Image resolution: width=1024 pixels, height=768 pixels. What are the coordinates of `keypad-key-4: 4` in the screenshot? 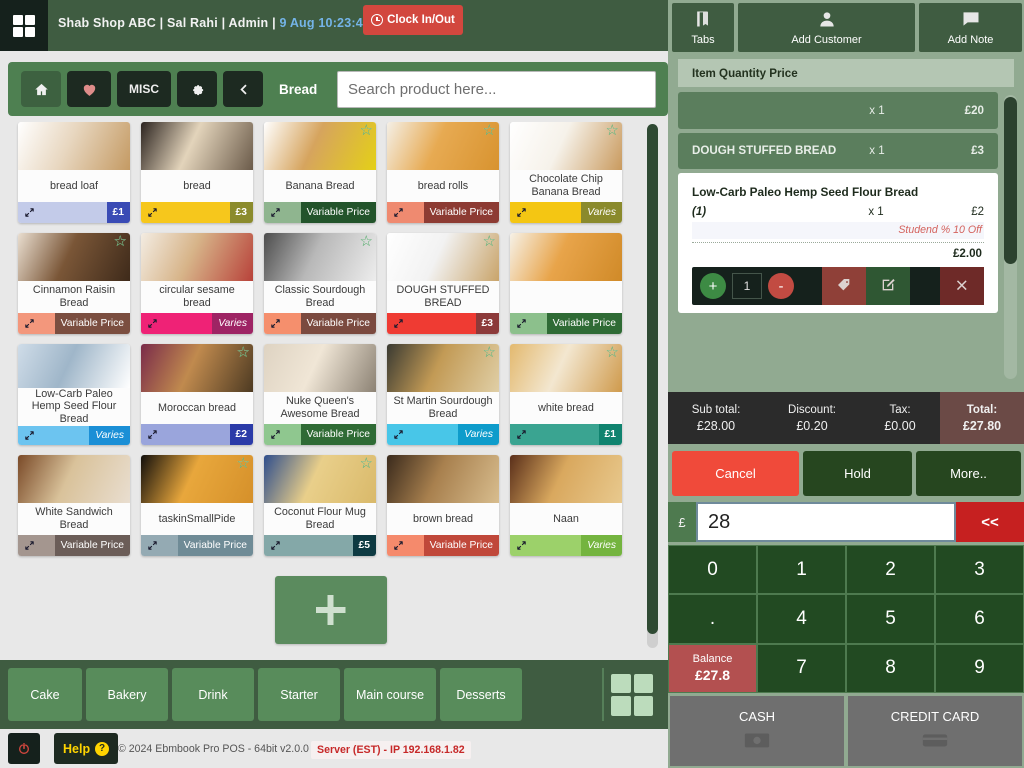 It's located at (801, 619).